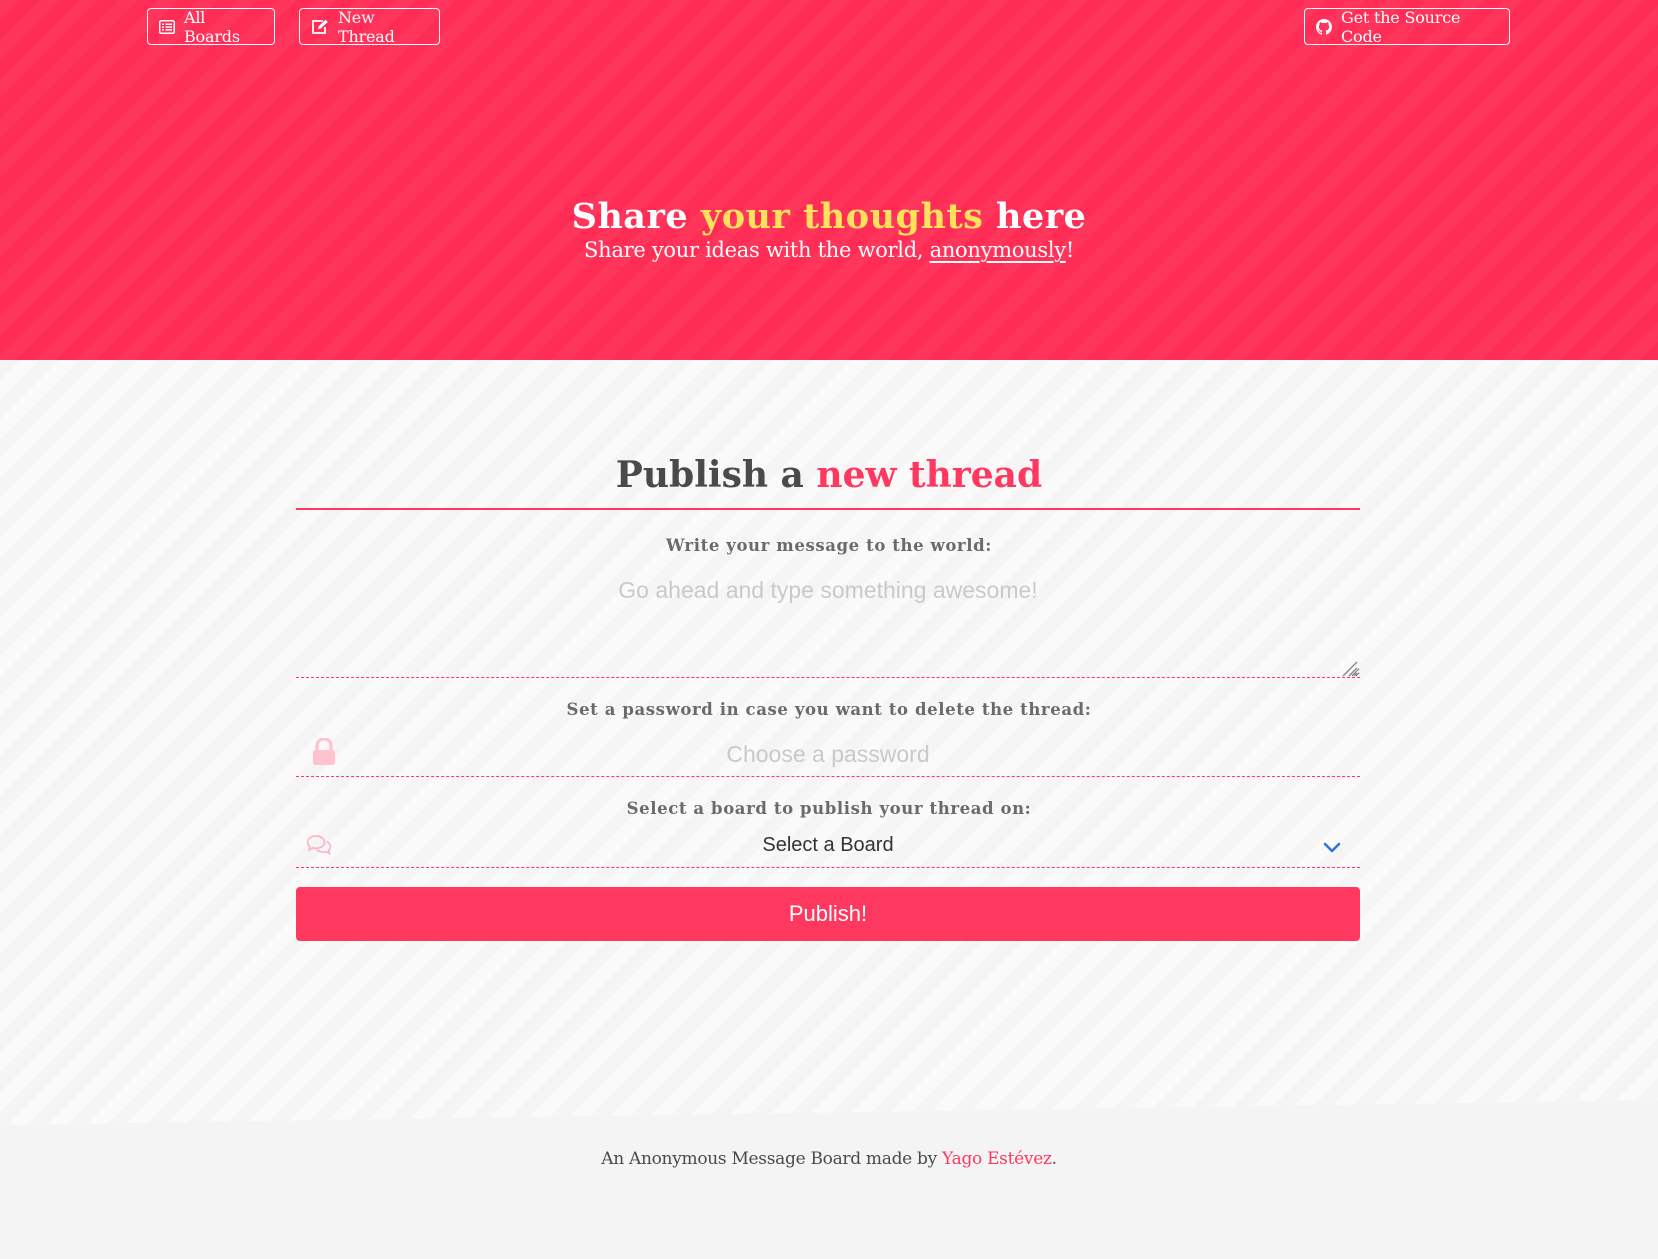 The height and width of the screenshot is (1259, 1658). What do you see at coordinates (636, 216) in the screenshot?
I see `hero-title-pre: Share` at bounding box center [636, 216].